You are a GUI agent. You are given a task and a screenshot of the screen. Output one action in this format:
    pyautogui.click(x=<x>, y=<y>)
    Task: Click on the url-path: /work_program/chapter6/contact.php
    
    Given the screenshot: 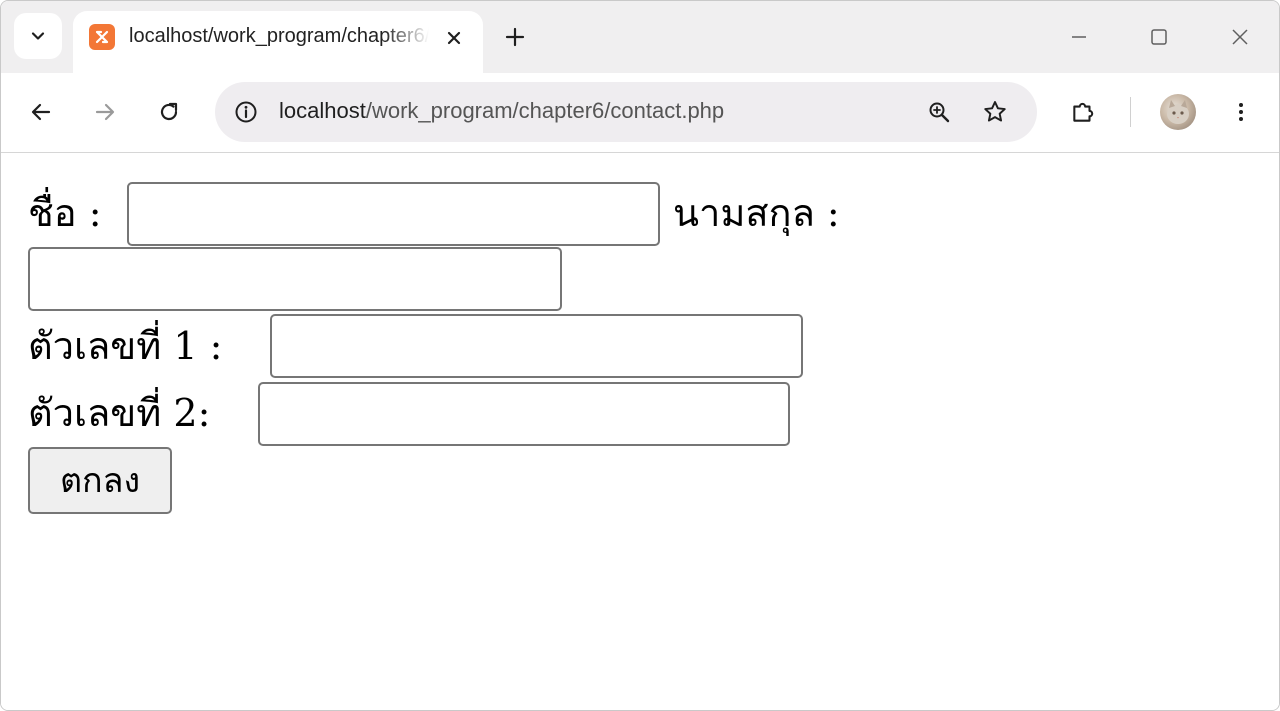 What is the action you would take?
    pyautogui.click(x=545, y=110)
    